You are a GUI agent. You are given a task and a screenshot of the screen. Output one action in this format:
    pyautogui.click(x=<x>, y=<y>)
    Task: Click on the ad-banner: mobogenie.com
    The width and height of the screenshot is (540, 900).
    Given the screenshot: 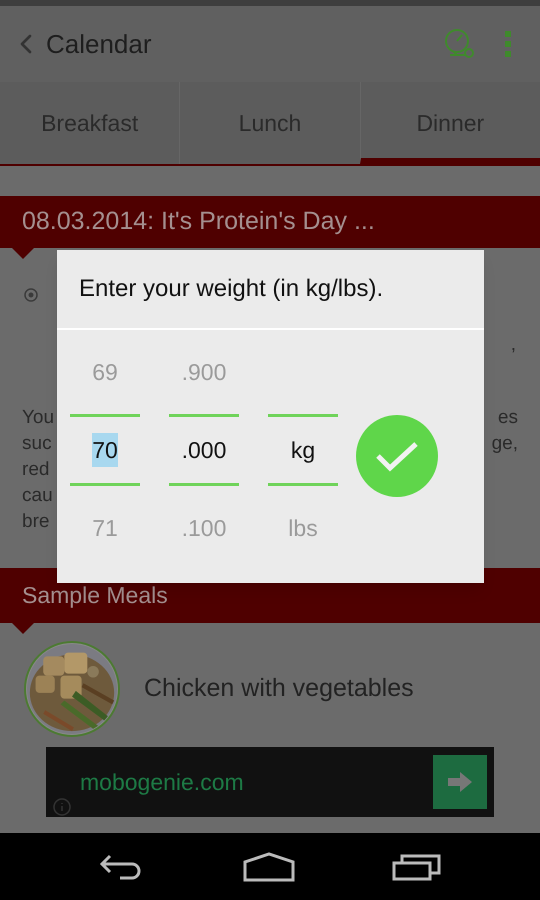 What is the action you would take?
    pyautogui.click(x=270, y=782)
    